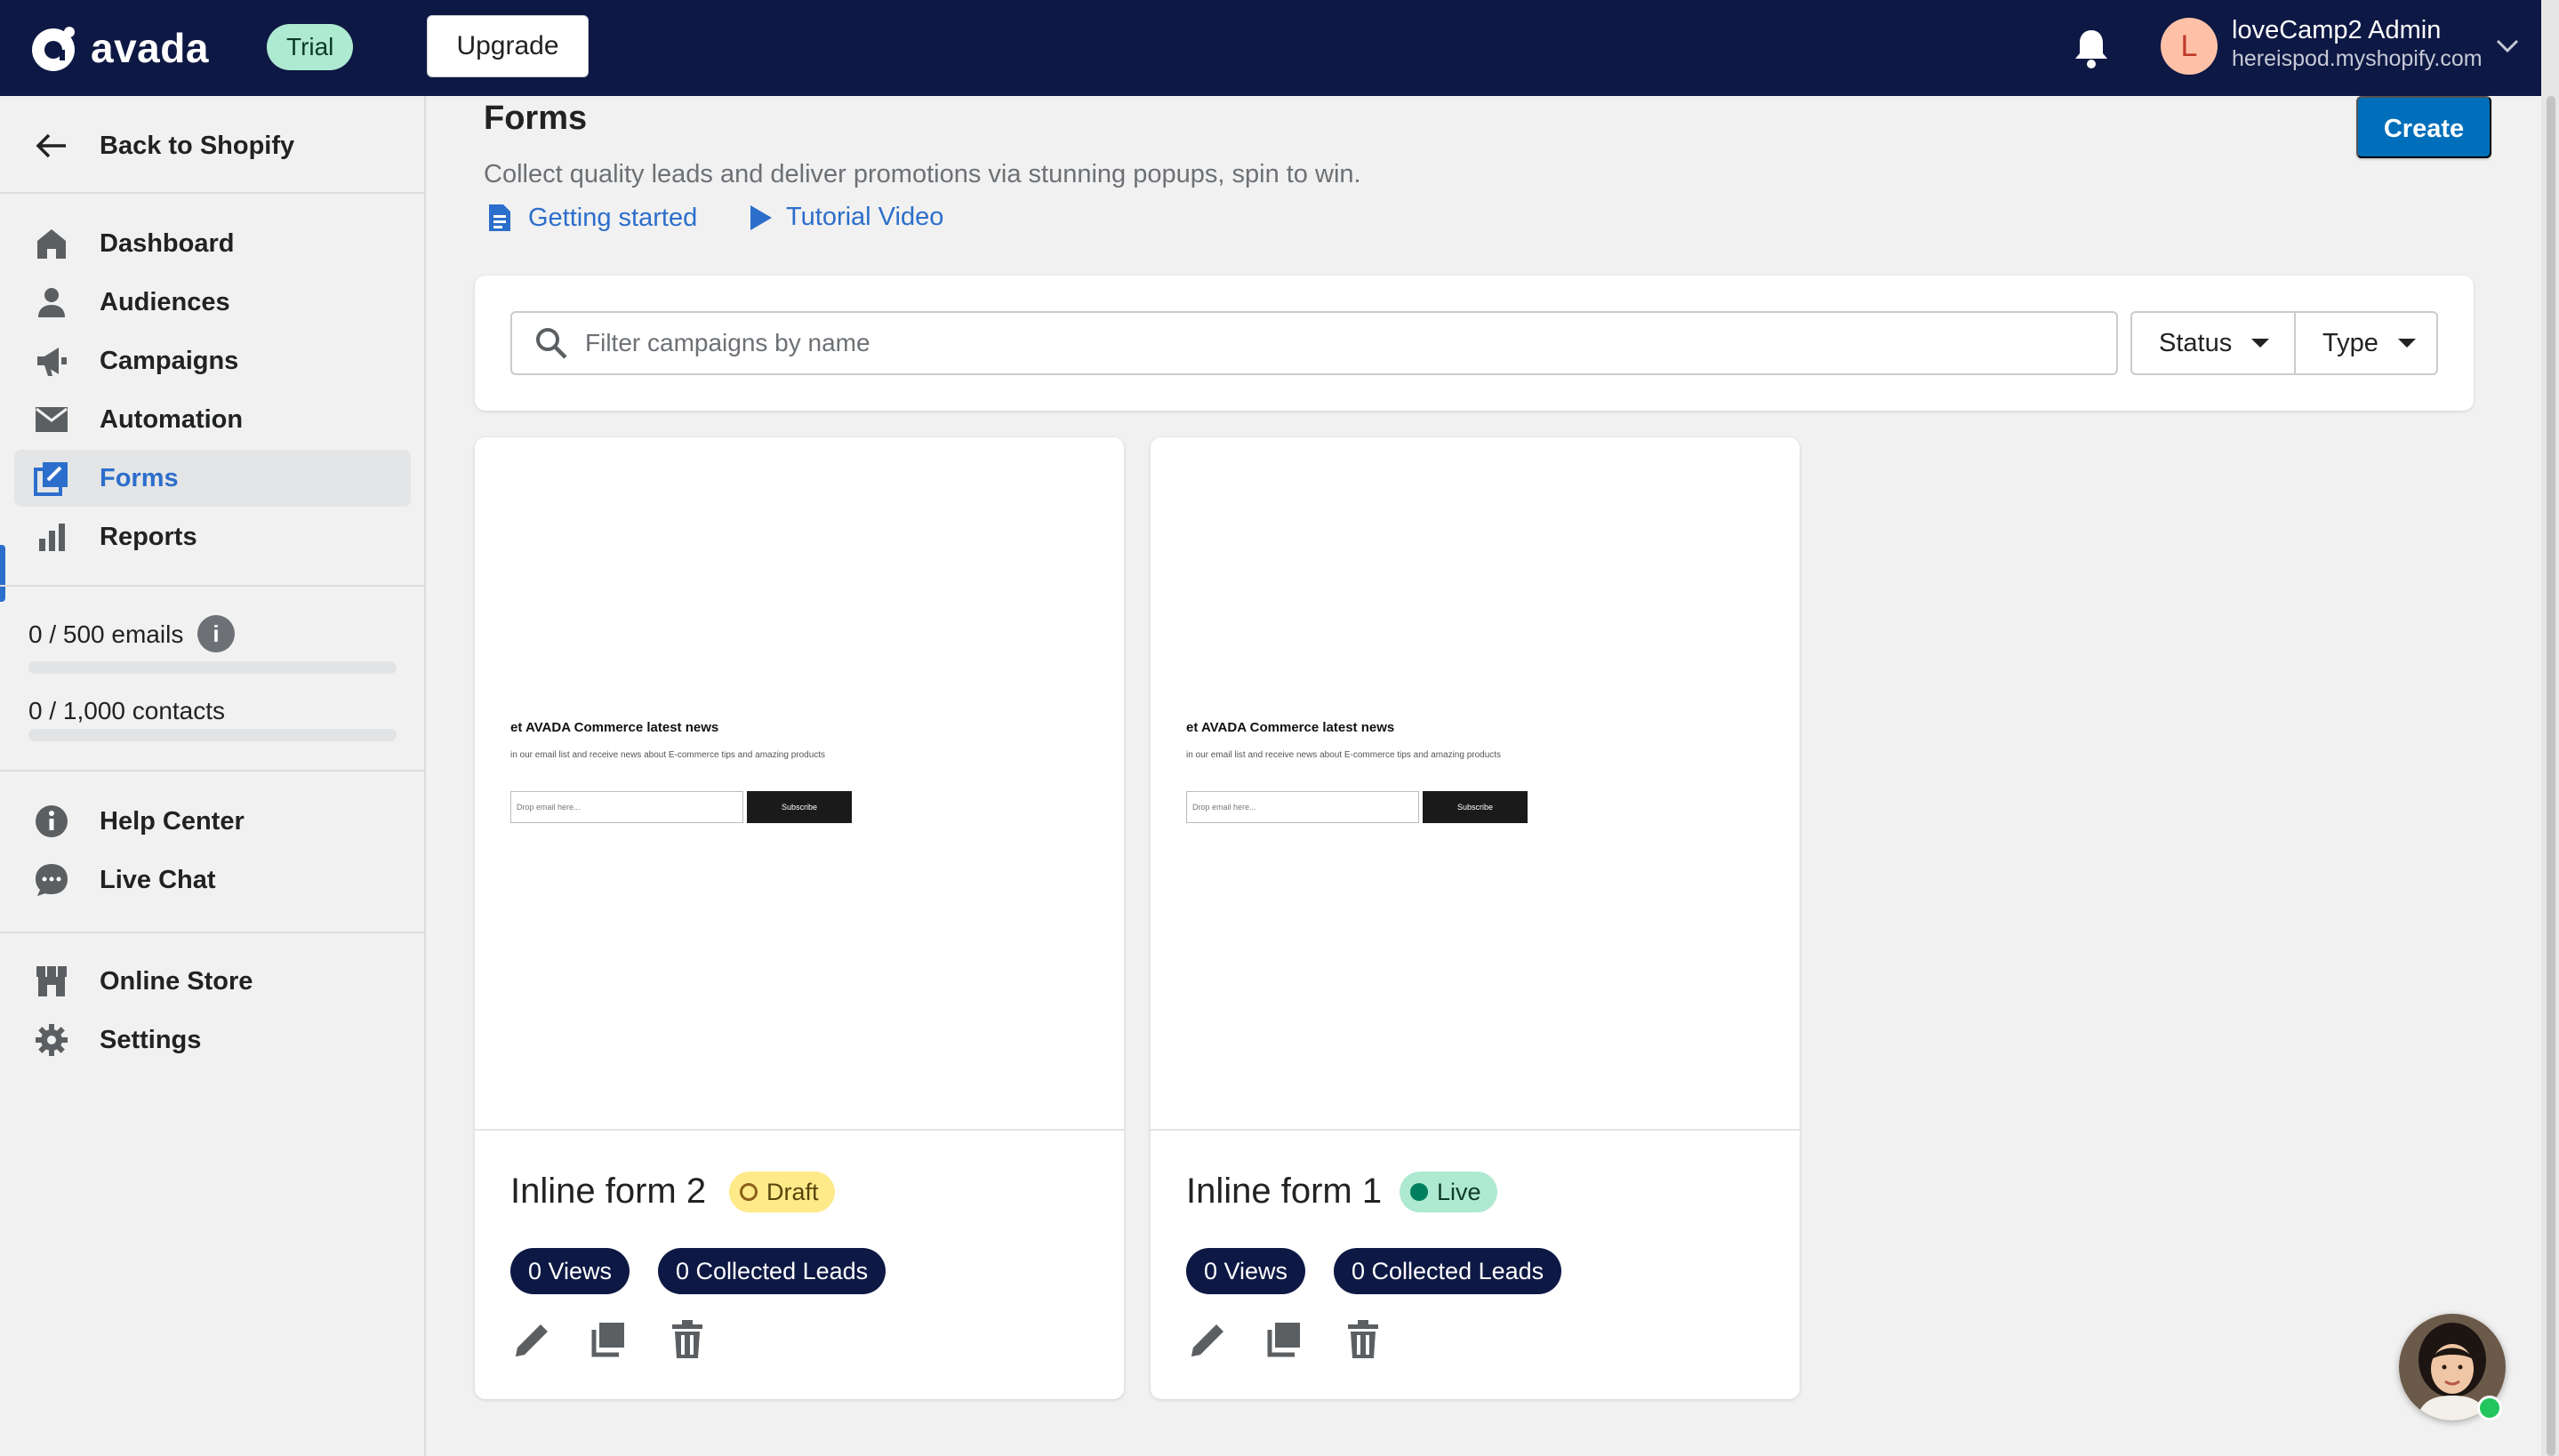 The image size is (2559, 1456). What do you see at coordinates (51, 880) in the screenshot?
I see `chat-icon` at bounding box center [51, 880].